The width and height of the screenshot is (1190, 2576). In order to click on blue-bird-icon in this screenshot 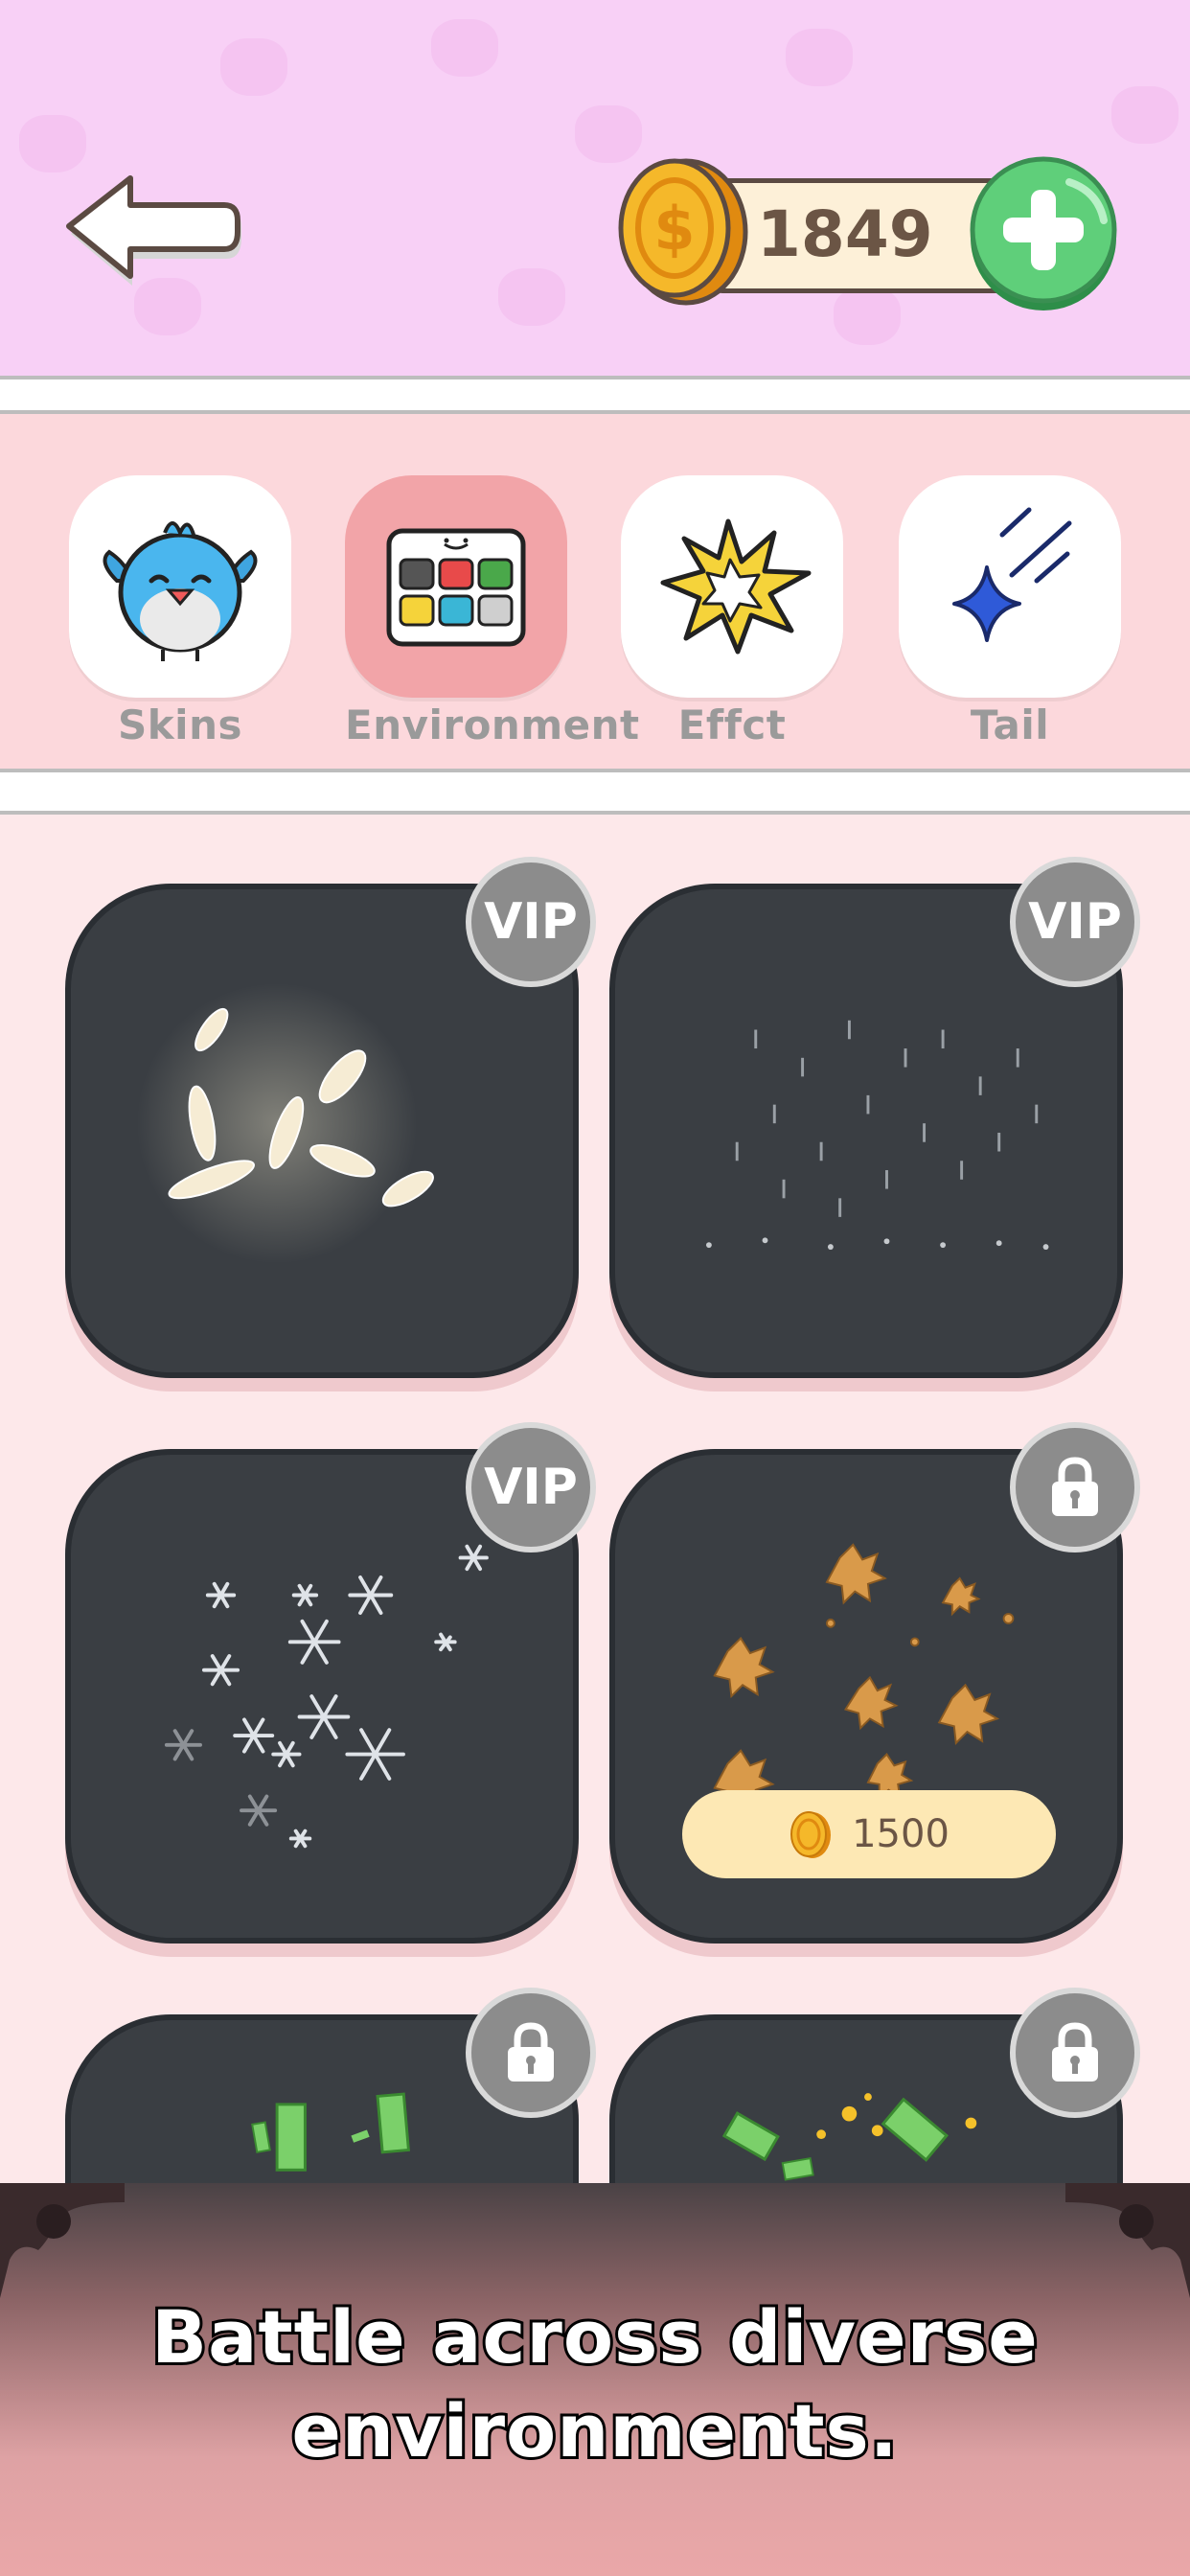, I will do `click(181, 591)`.